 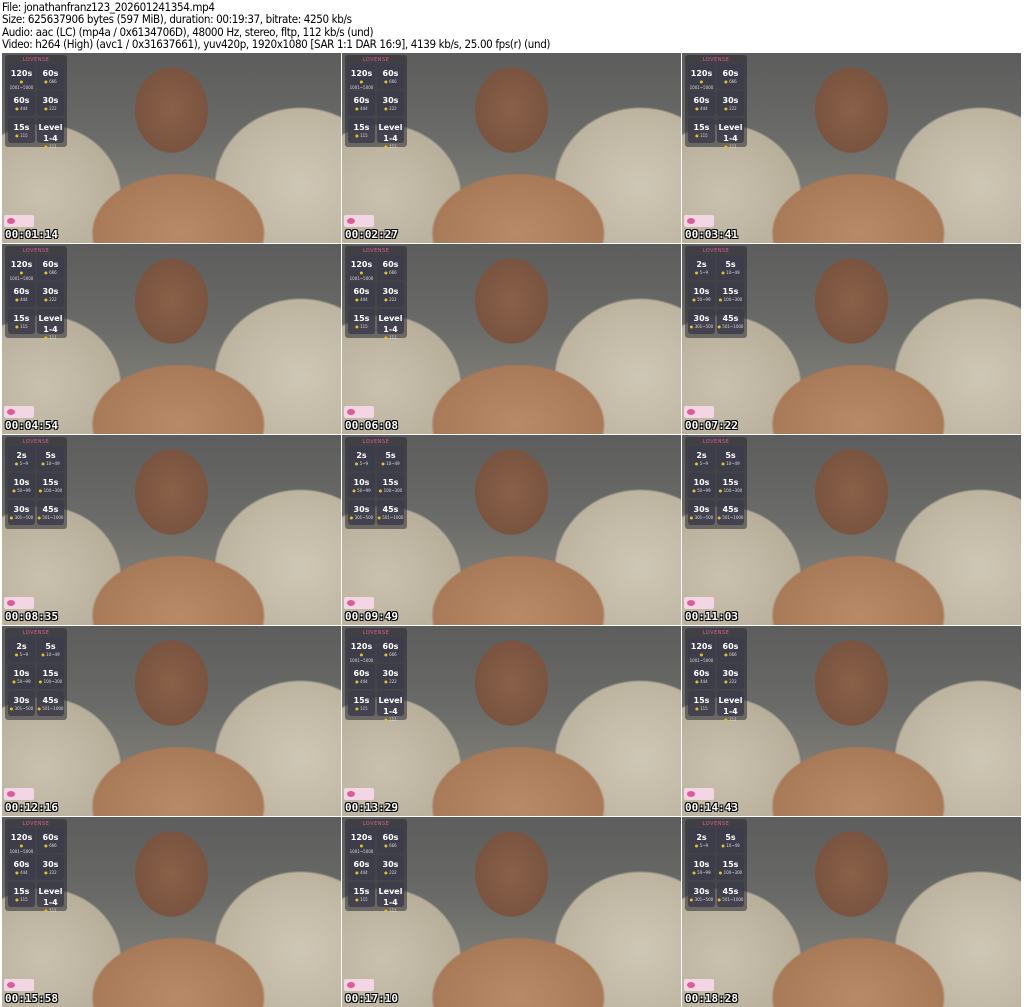 I want to click on tip-range: 222, so click(x=730, y=109).